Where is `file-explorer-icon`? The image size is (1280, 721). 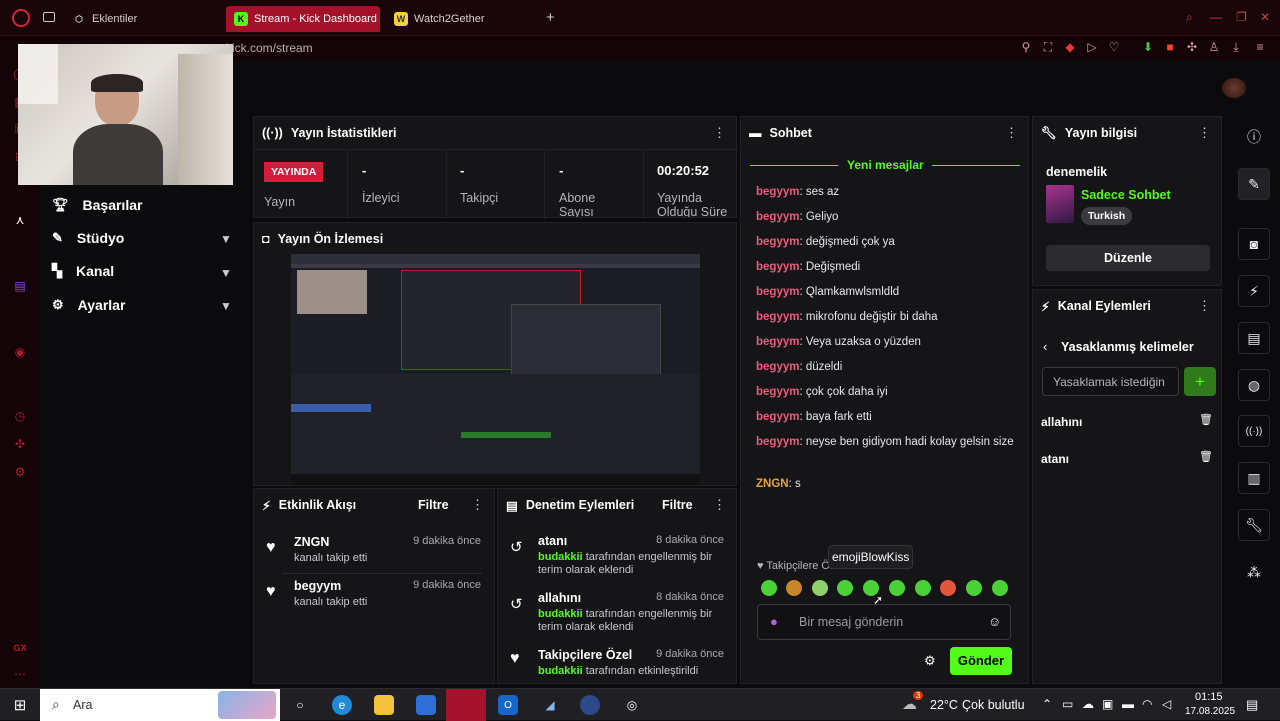 file-explorer-icon is located at coordinates (384, 705).